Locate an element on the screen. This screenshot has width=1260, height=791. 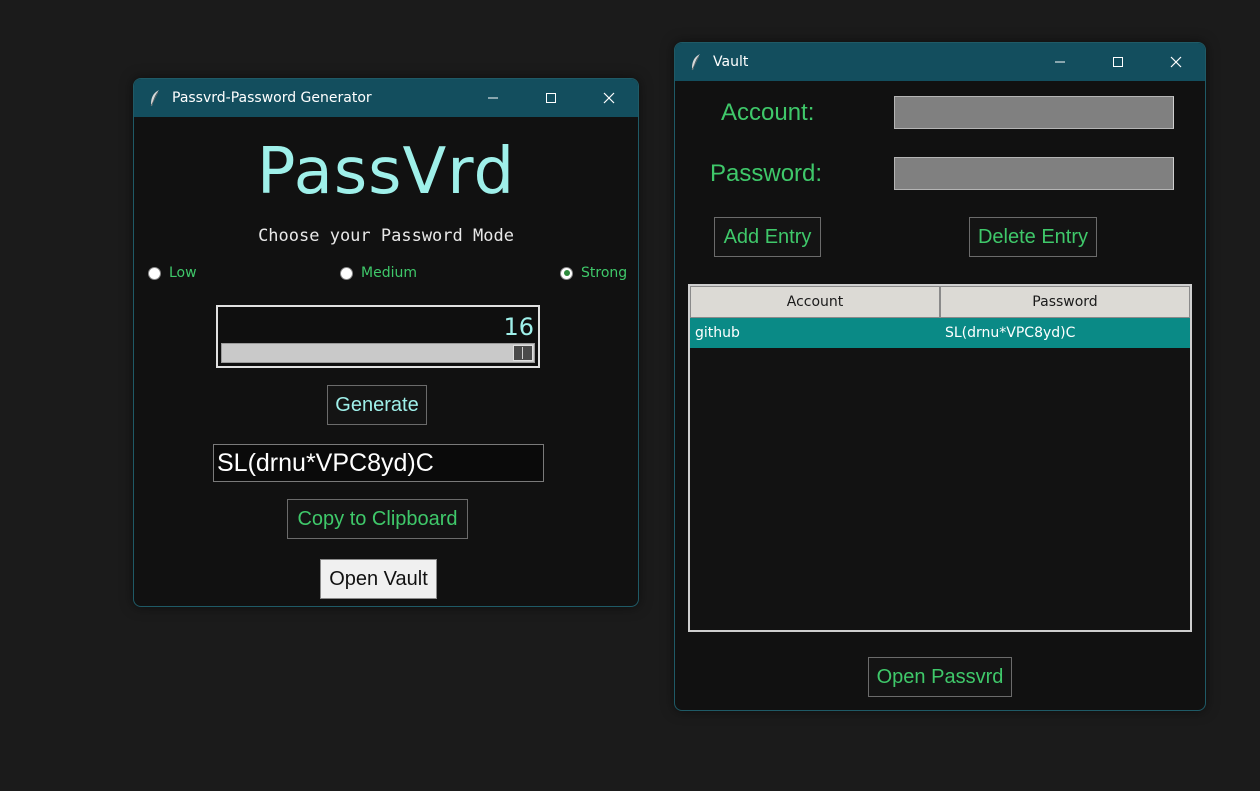
length-slider: 16 is located at coordinates (378, 336).